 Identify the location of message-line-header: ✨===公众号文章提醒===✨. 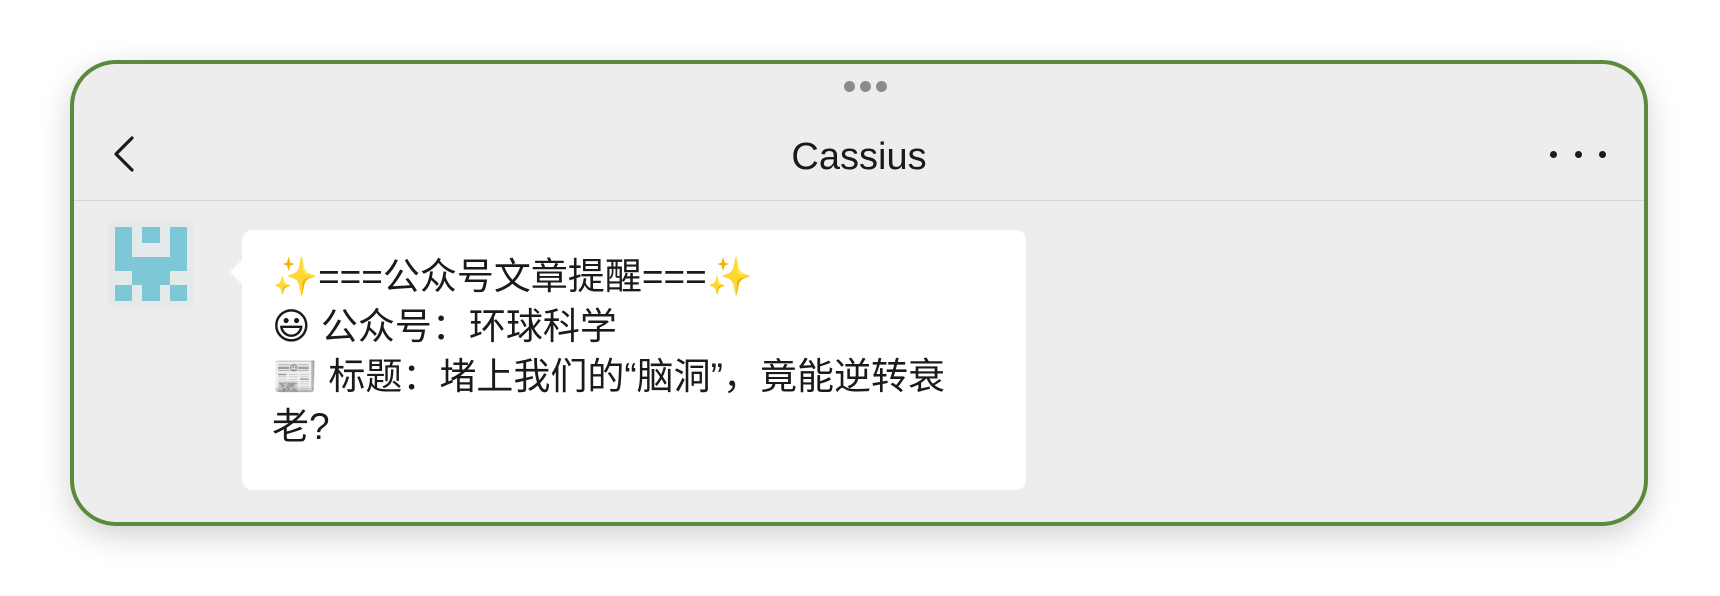
(512, 276).